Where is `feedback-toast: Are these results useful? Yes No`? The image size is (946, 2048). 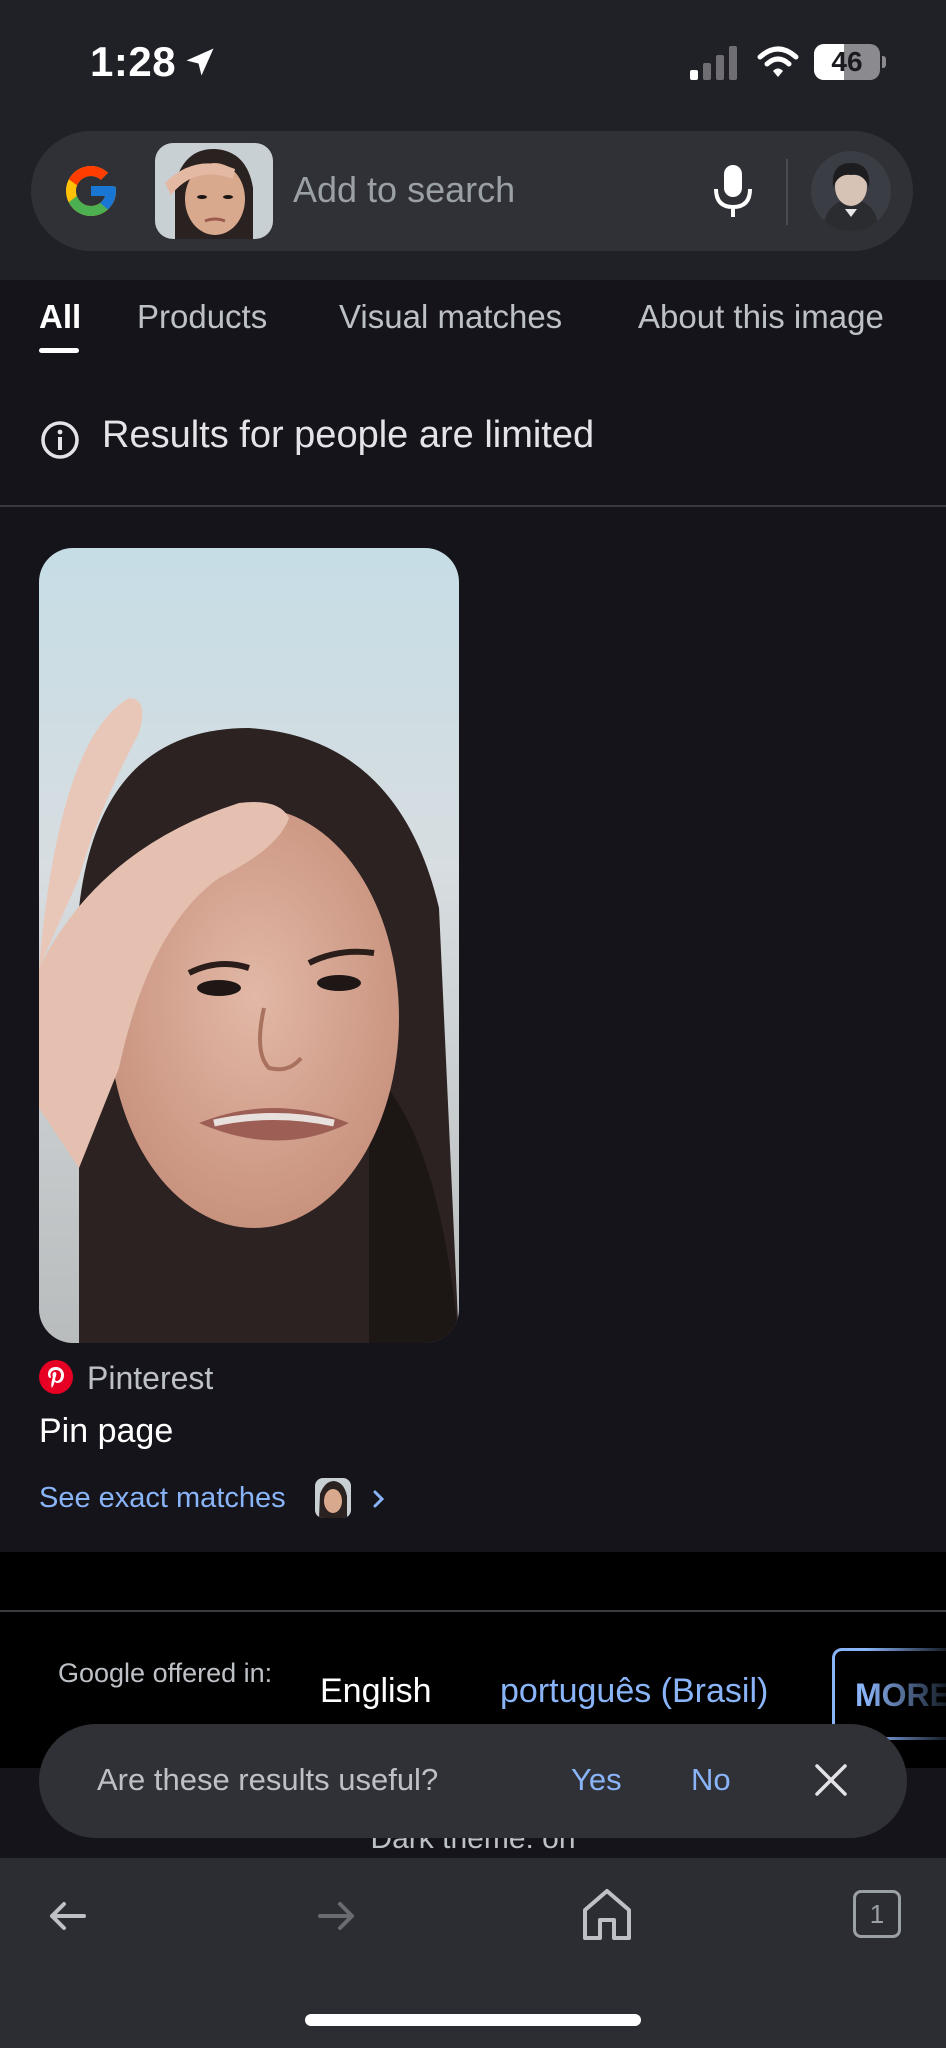 feedback-toast: Are these results useful? Yes No is located at coordinates (473, 1781).